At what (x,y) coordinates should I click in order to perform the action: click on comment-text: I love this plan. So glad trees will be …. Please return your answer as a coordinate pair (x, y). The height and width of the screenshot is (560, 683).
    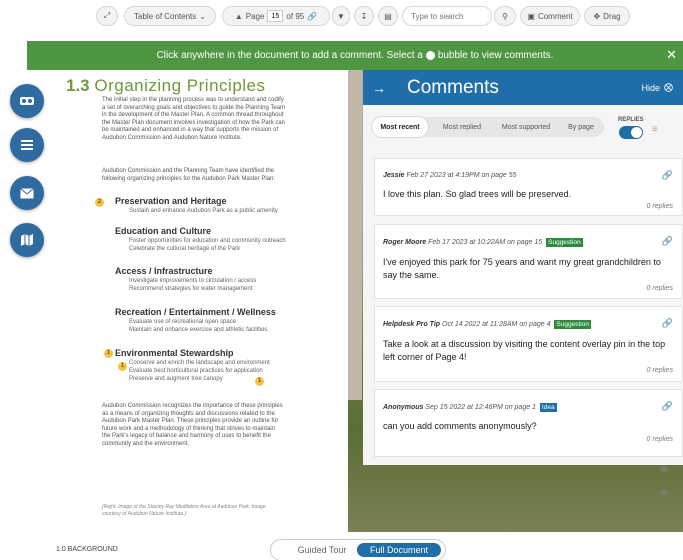
    Looking at the image, I should click on (477, 194).